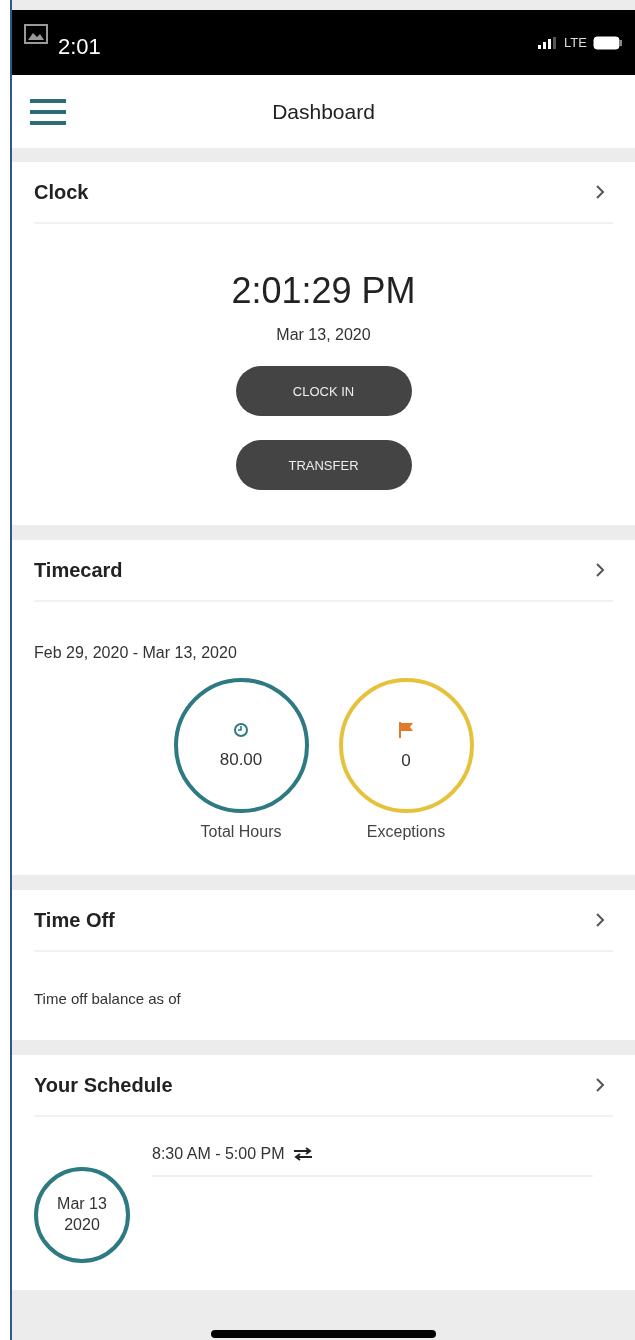 The height and width of the screenshot is (1340, 635). I want to click on image-icon, so click(36, 34).